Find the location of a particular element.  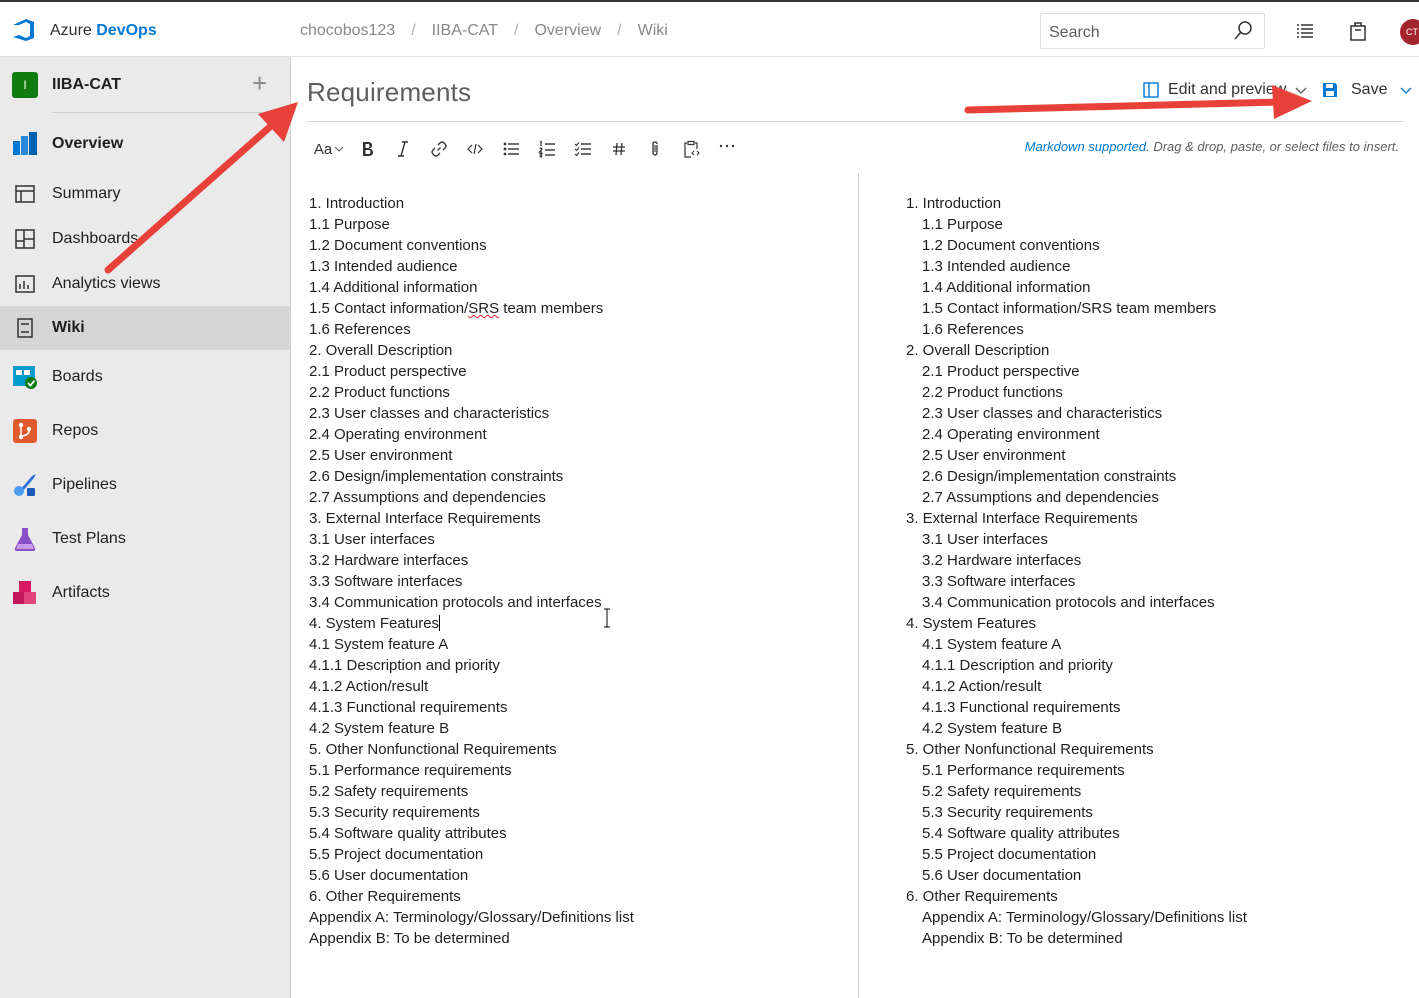

more-options-button is located at coordinates (727, 149).